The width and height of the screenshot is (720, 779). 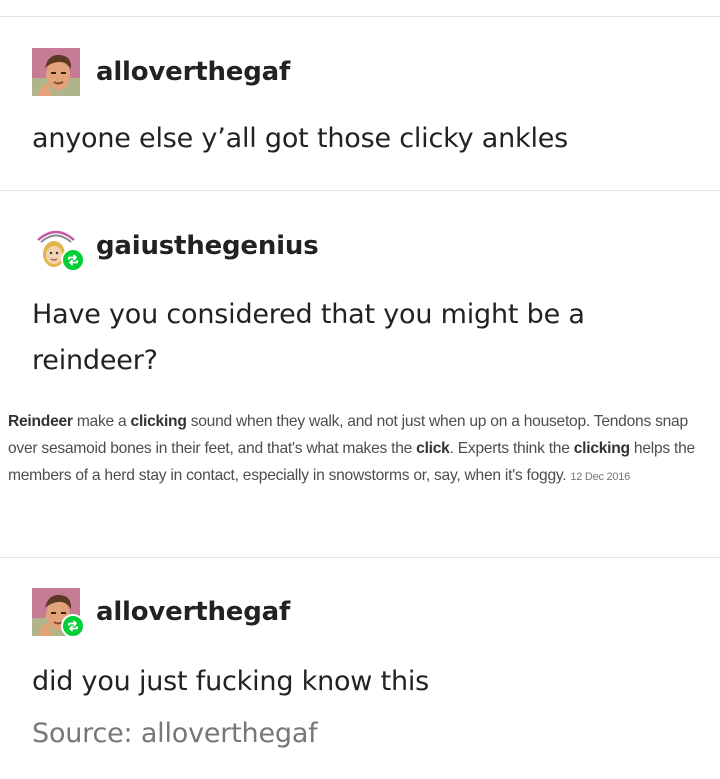 I want to click on post-text: did you just fucking know this, so click(x=231, y=681).